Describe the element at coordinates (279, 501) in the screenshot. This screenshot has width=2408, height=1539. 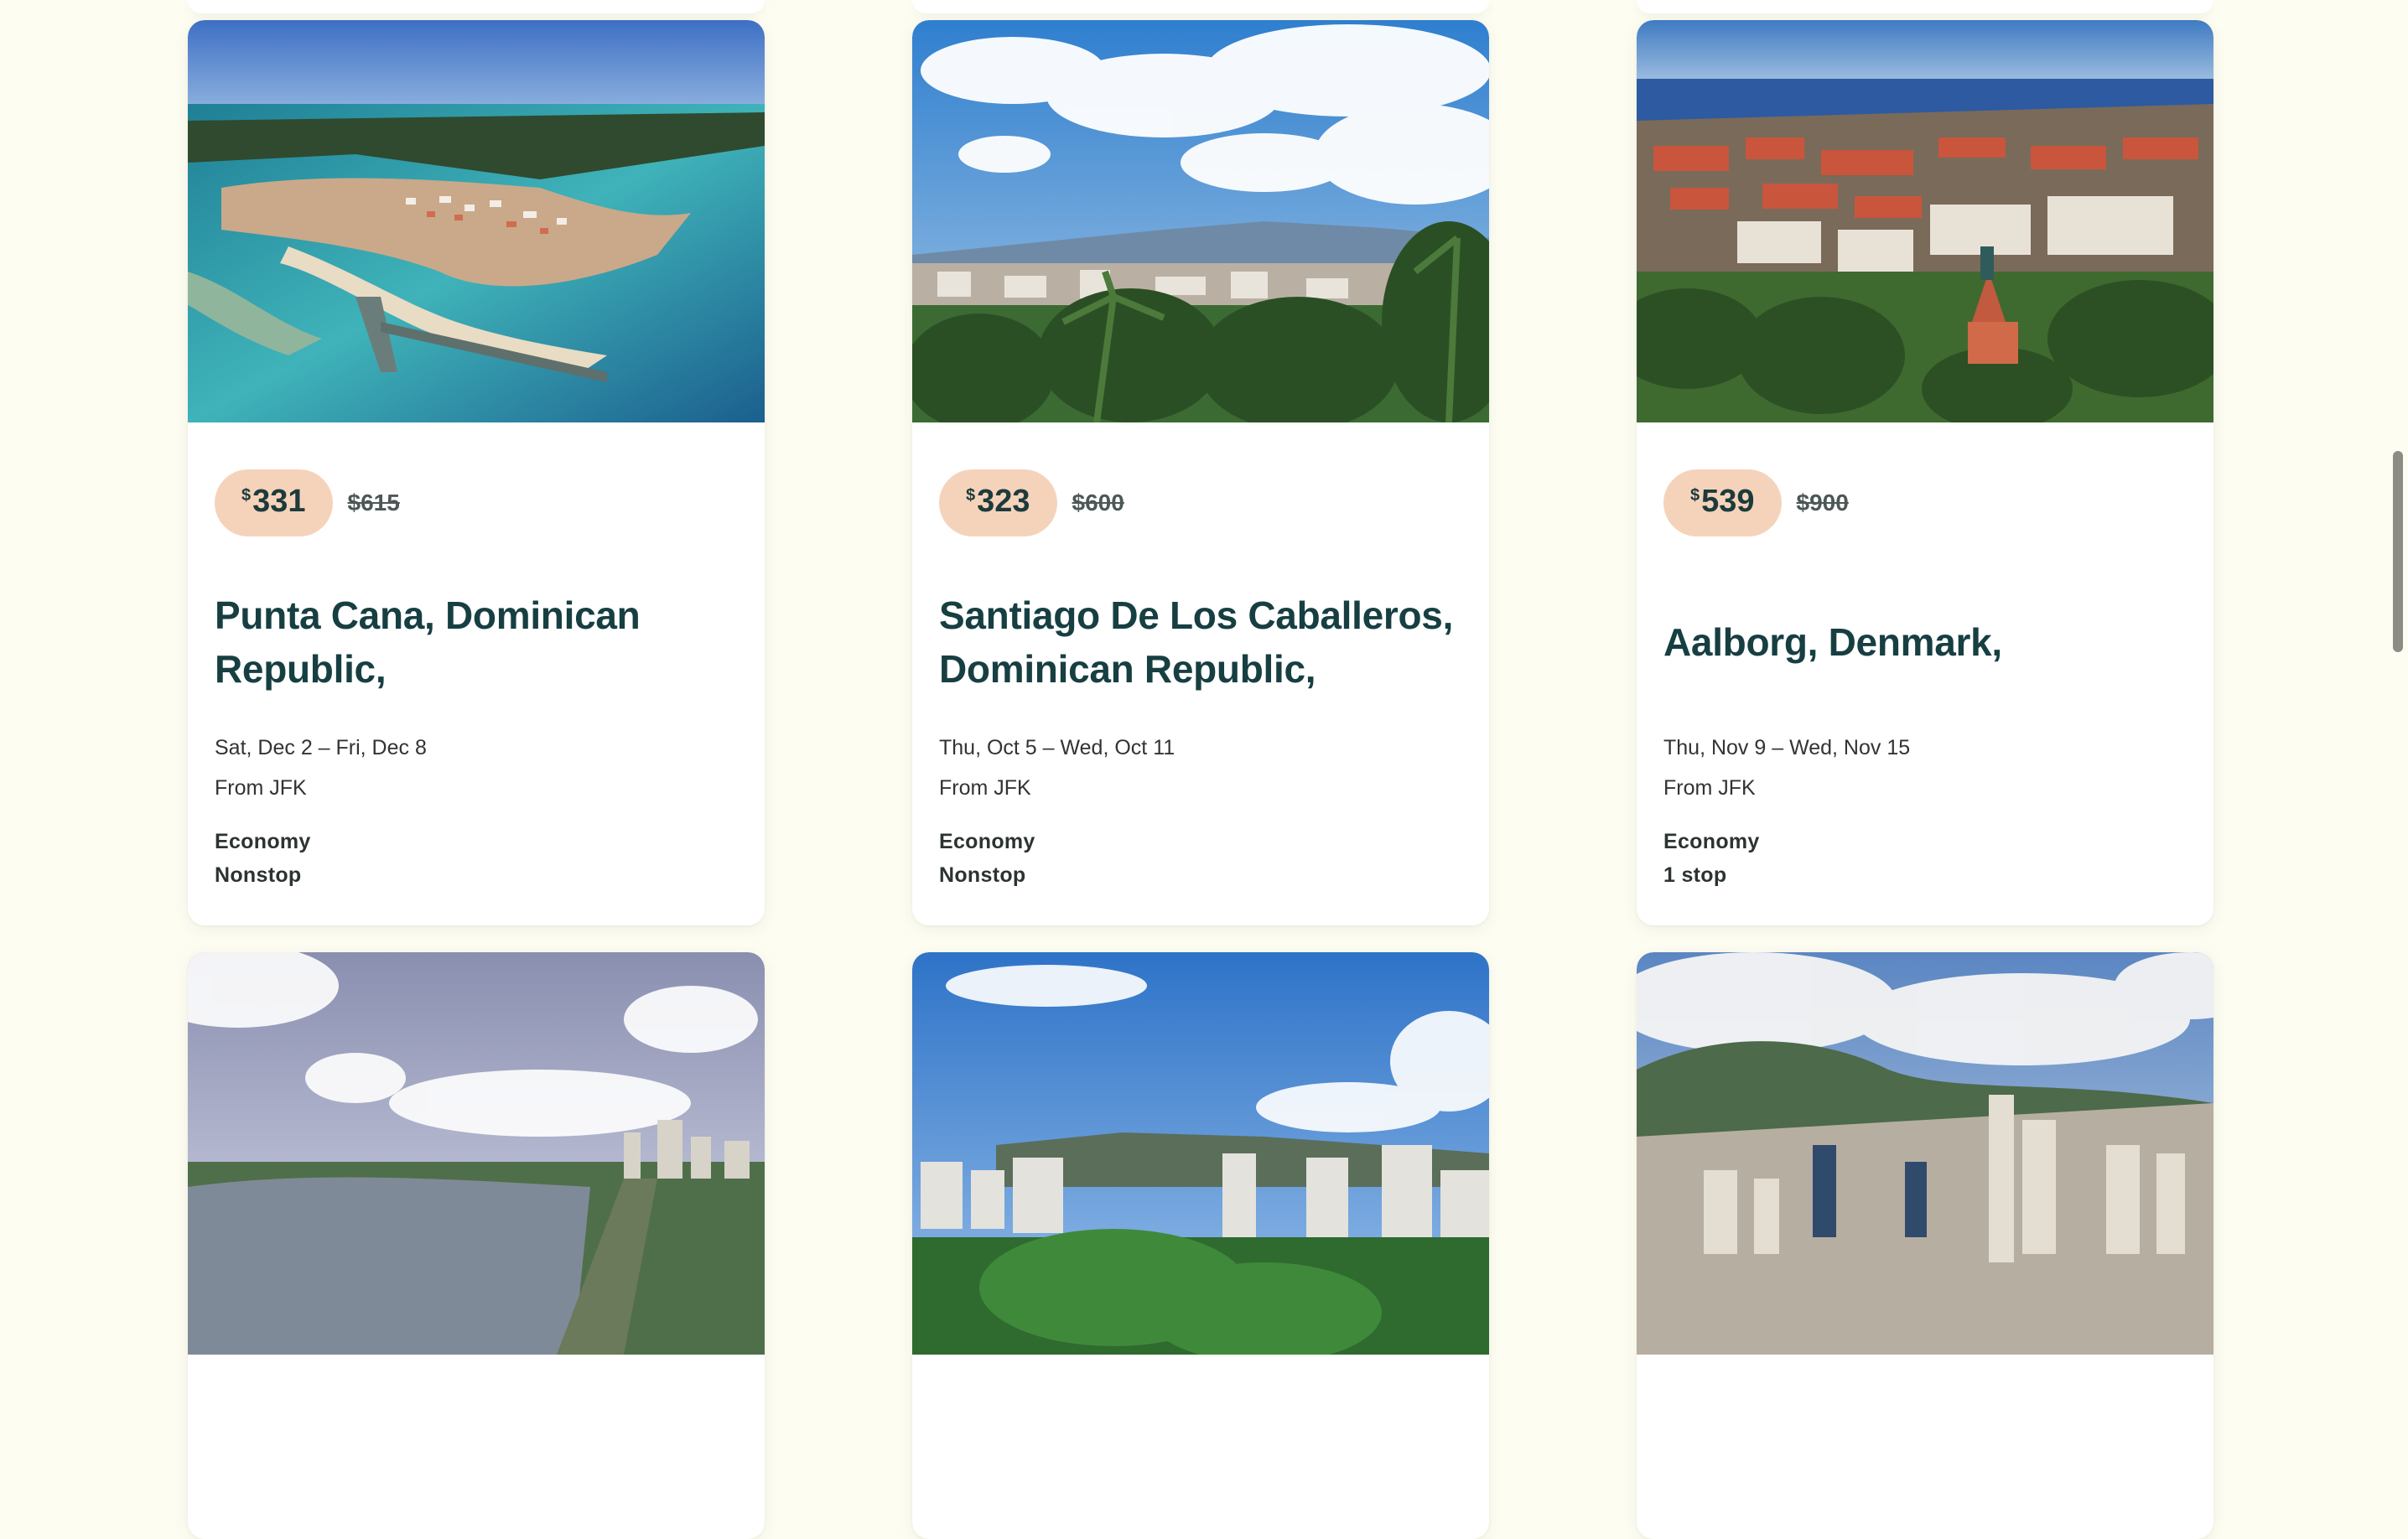
I see `price-value: 331` at that location.